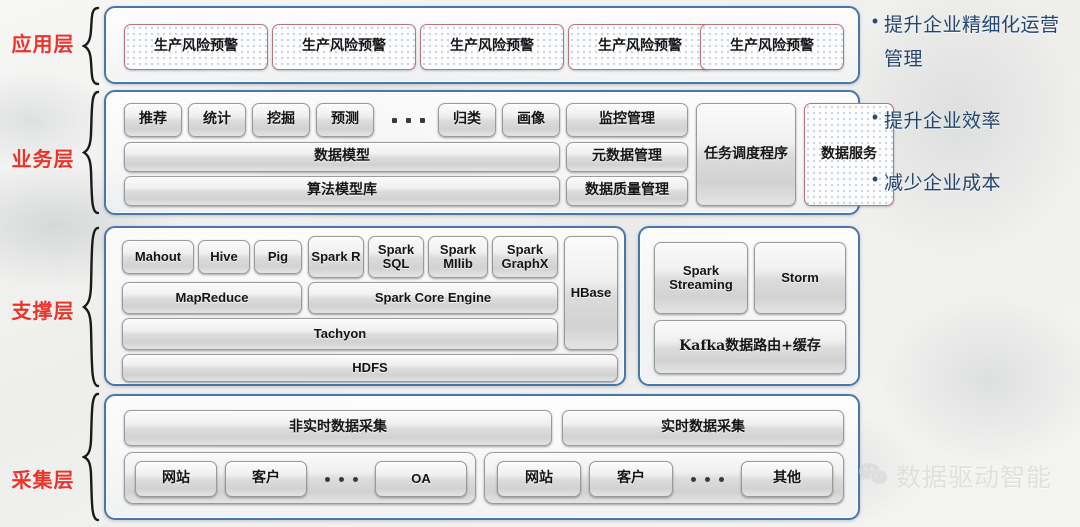 Image resolution: width=1080 pixels, height=527 pixels. I want to click on business-bar-data-quality: 数据质量管理, so click(627, 191).